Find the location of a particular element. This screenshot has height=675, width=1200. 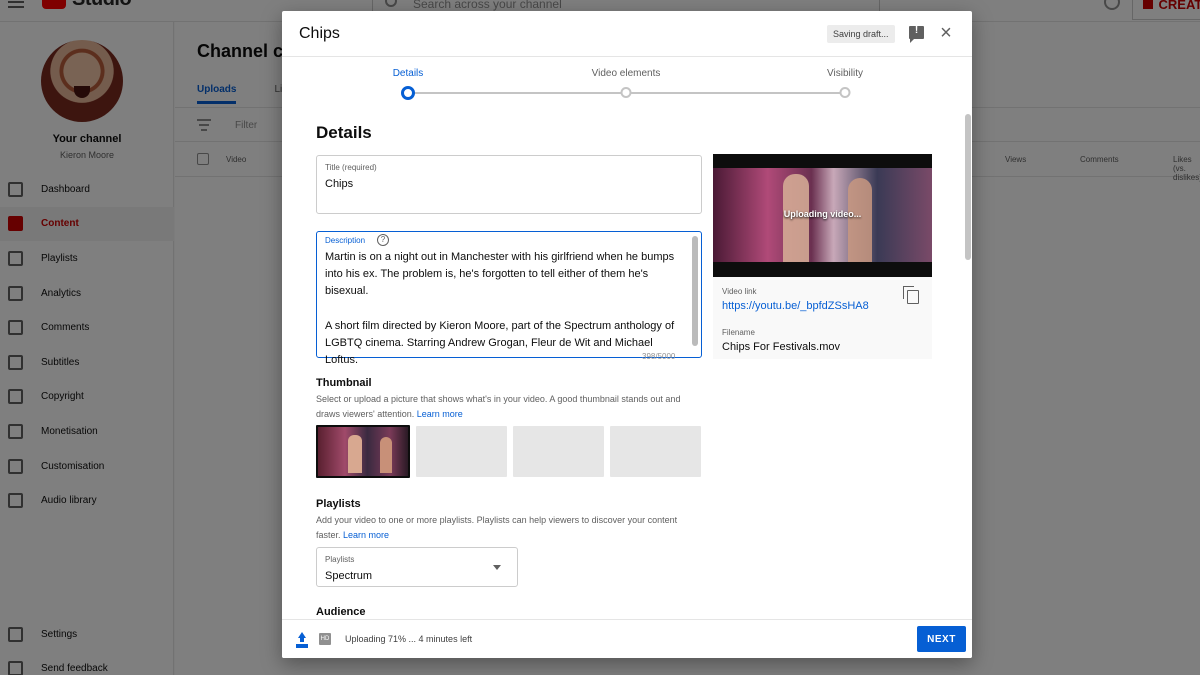

description-field-label: Description is located at coordinates (345, 240).